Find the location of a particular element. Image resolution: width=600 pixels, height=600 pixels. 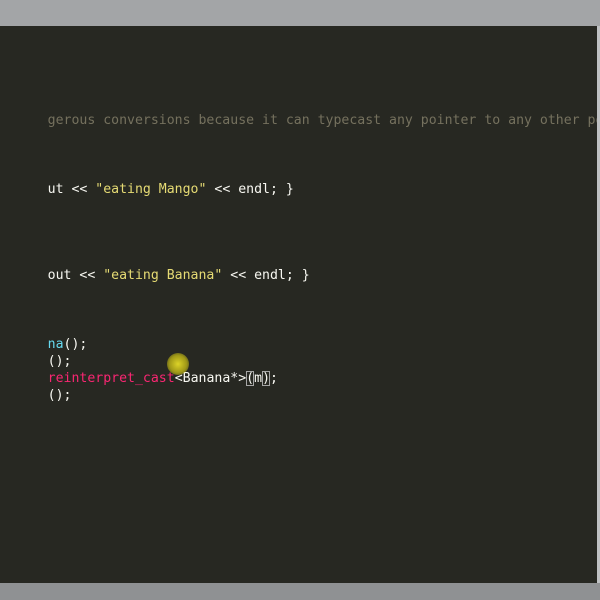

banana-pre: out << is located at coordinates (75, 275).